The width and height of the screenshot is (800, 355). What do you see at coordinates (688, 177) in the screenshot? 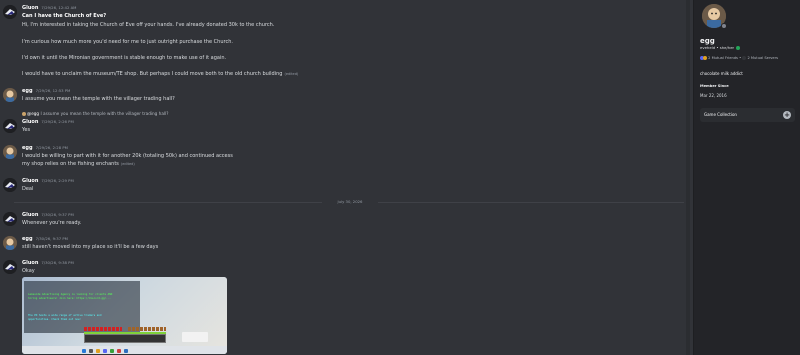
I see `scrollbar` at bounding box center [688, 177].